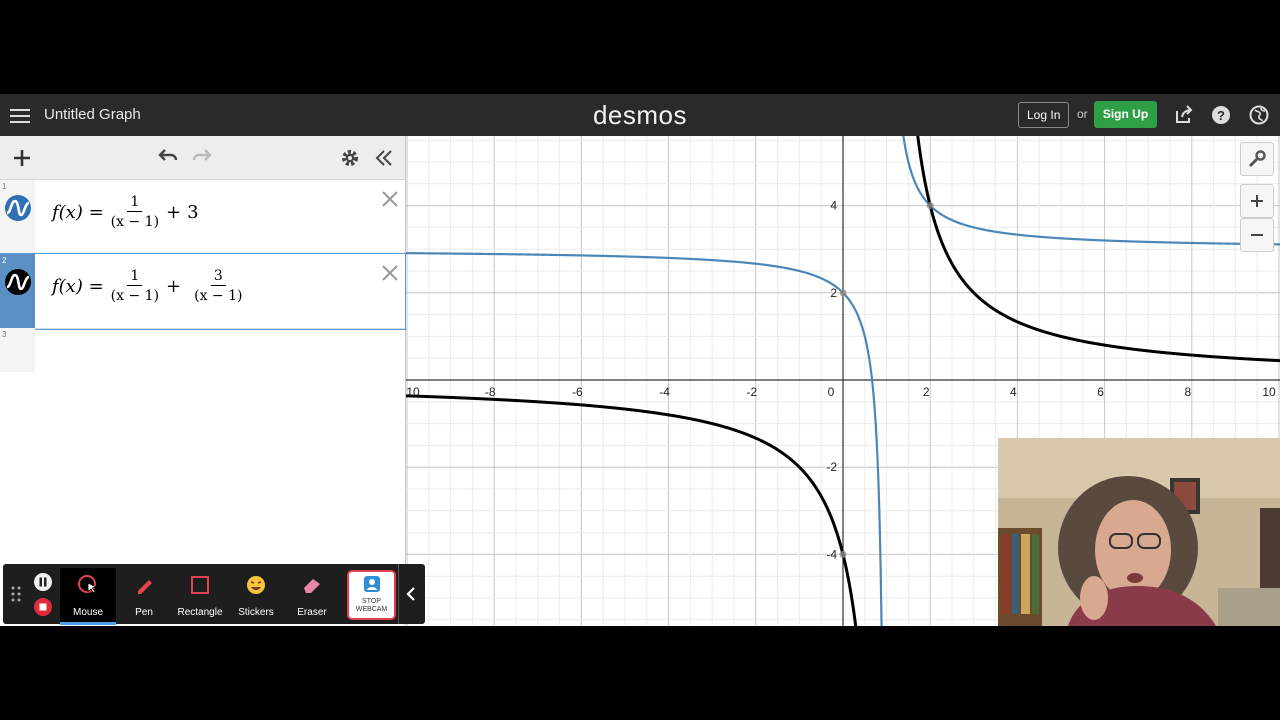  What do you see at coordinates (490, 392) in the screenshot?
I see `x-tick-label: -8` at bounding box center [490, 392].